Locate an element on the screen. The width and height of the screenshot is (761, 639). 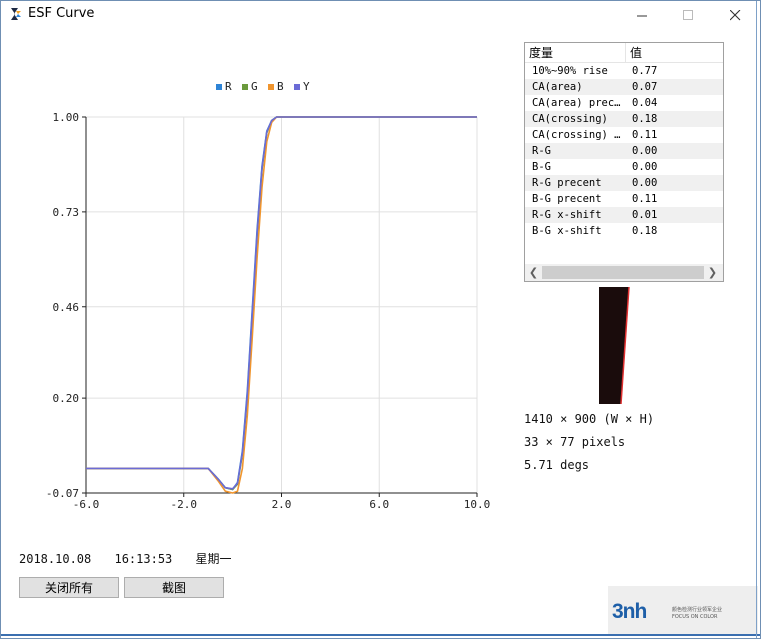
table-row: R-G 0.00 is located at coordinates (624, 151).